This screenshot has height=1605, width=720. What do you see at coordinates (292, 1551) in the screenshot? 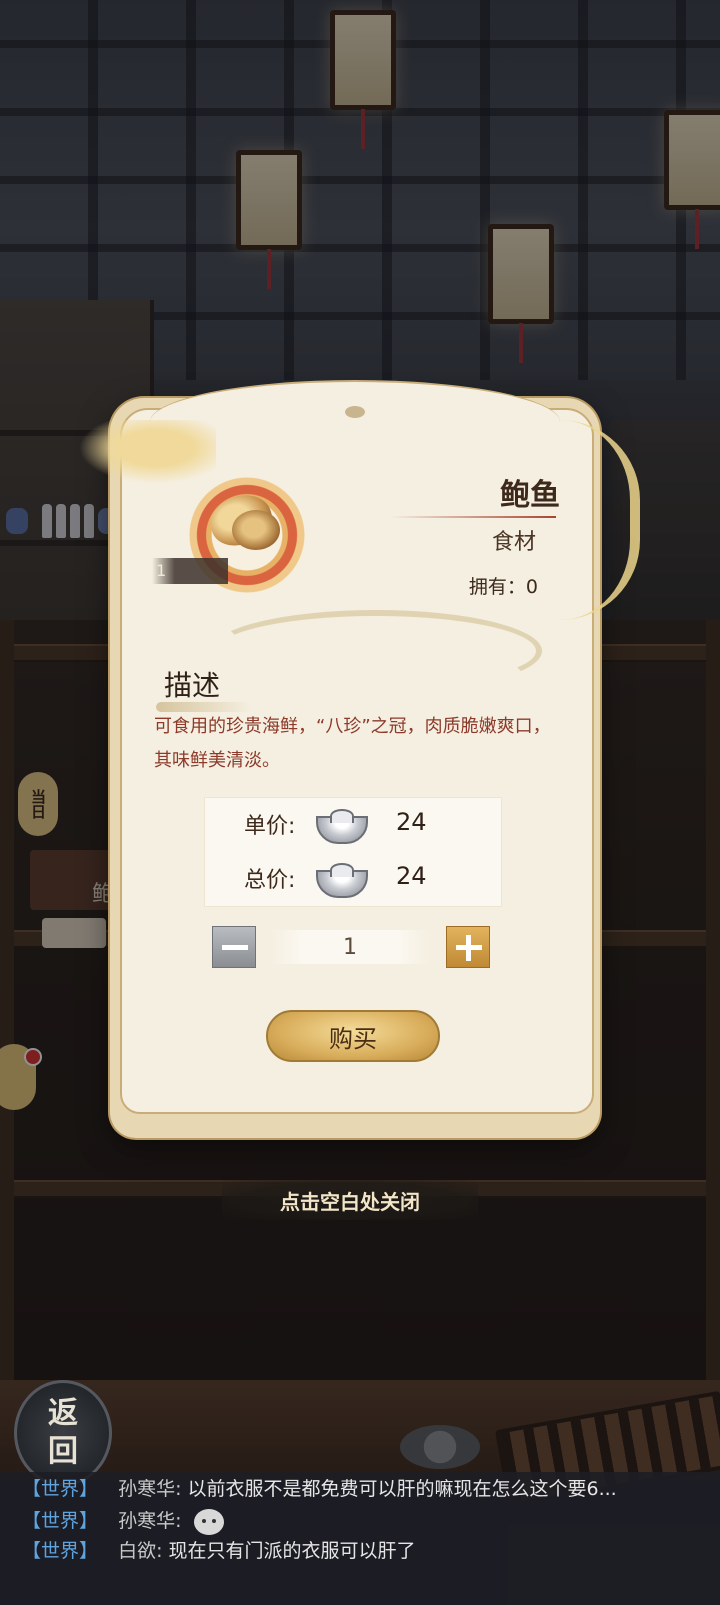
I see `chat-text: 现在只有门派的衣服可以肝了` at bounding box center [292, 1551].